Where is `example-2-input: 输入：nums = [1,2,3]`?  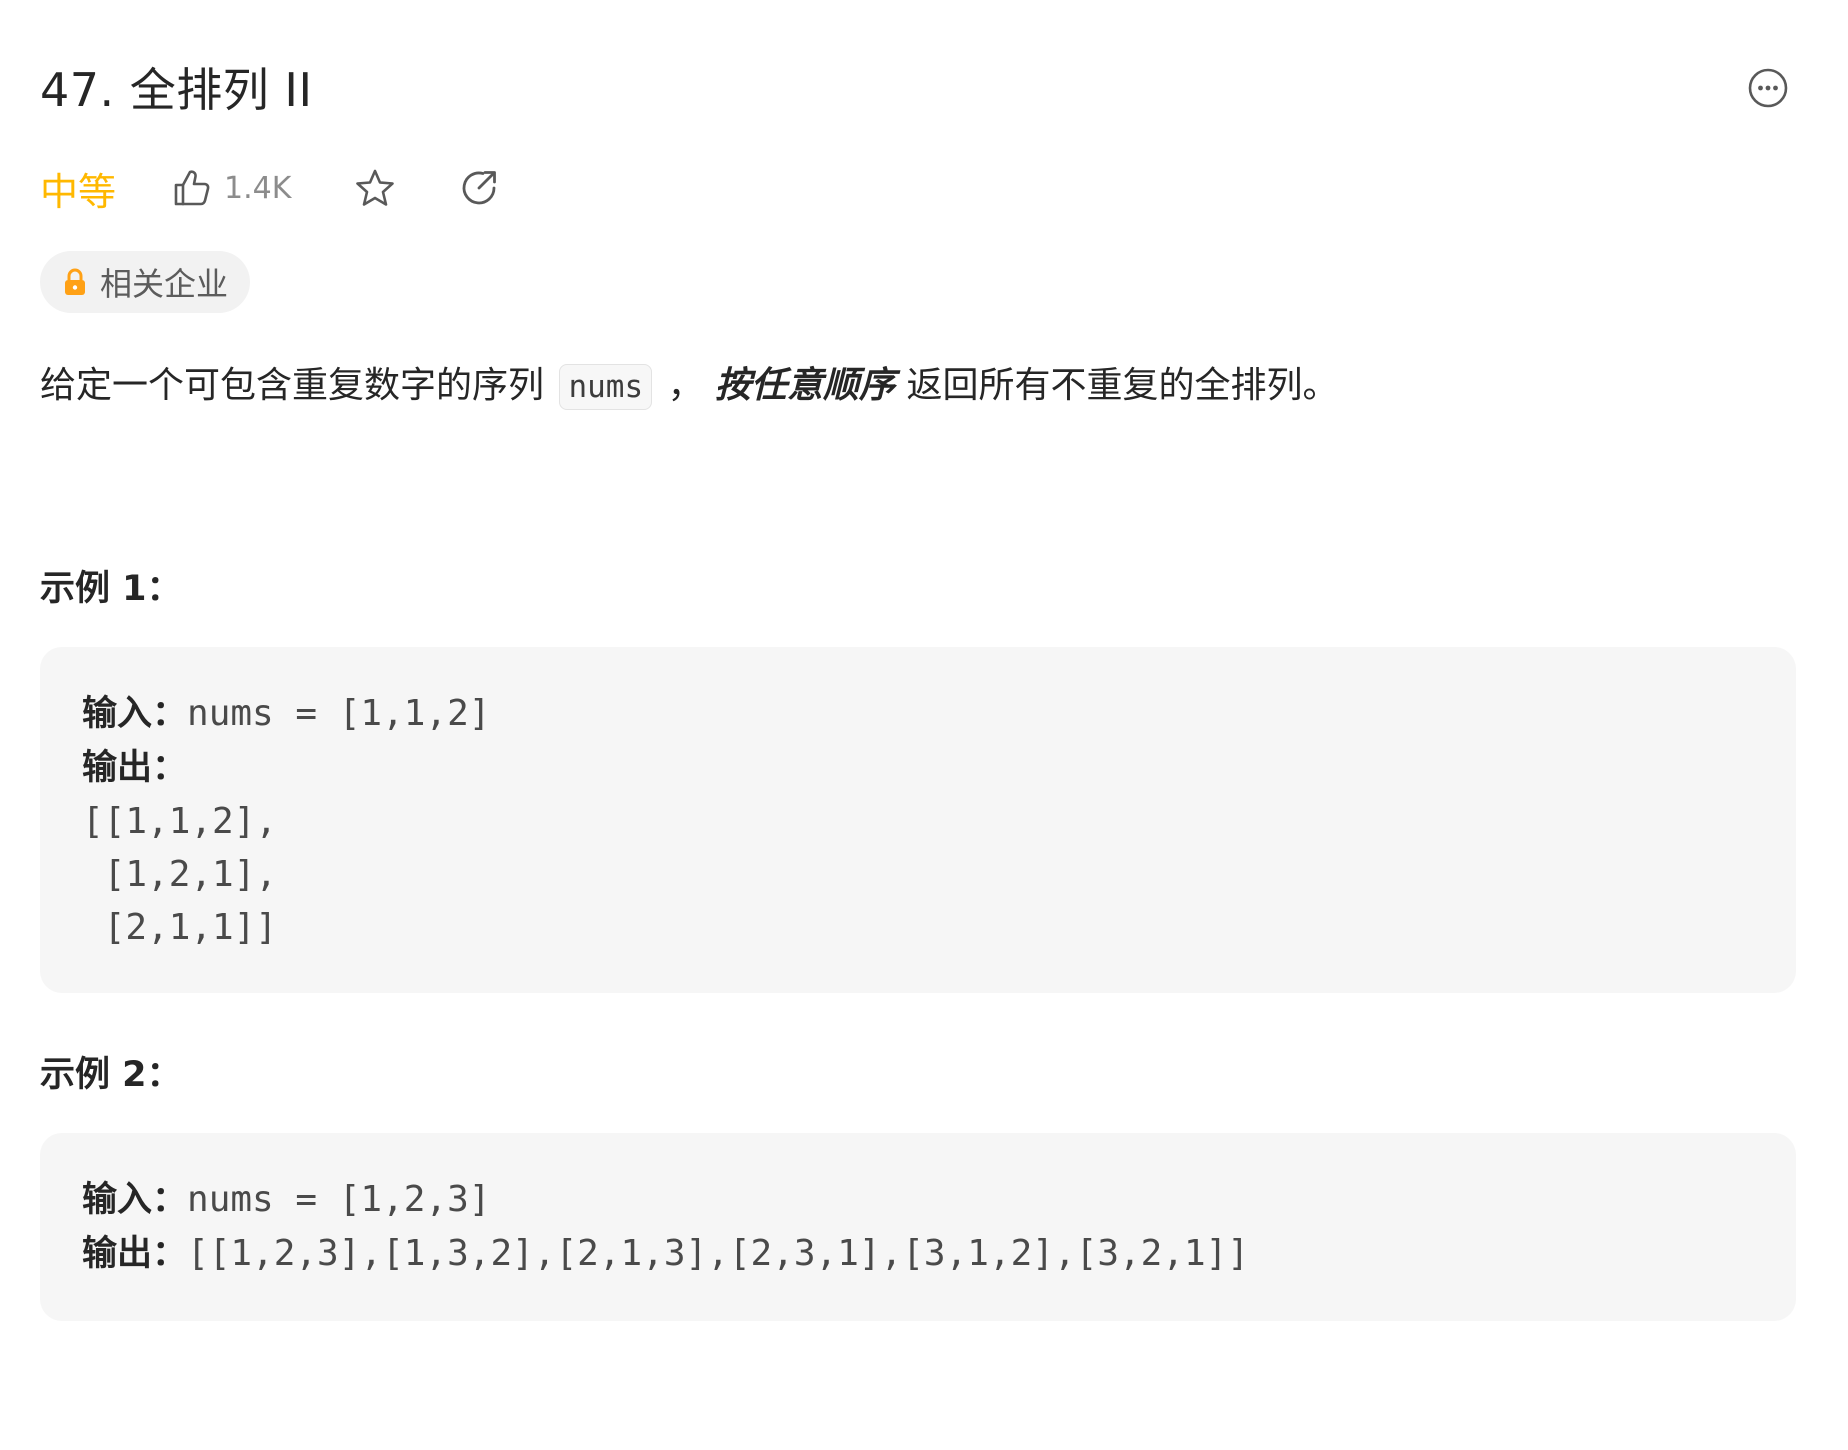
example-2-input: 输入：nums = [1,2,3] is located at coordinates (918, 1200).